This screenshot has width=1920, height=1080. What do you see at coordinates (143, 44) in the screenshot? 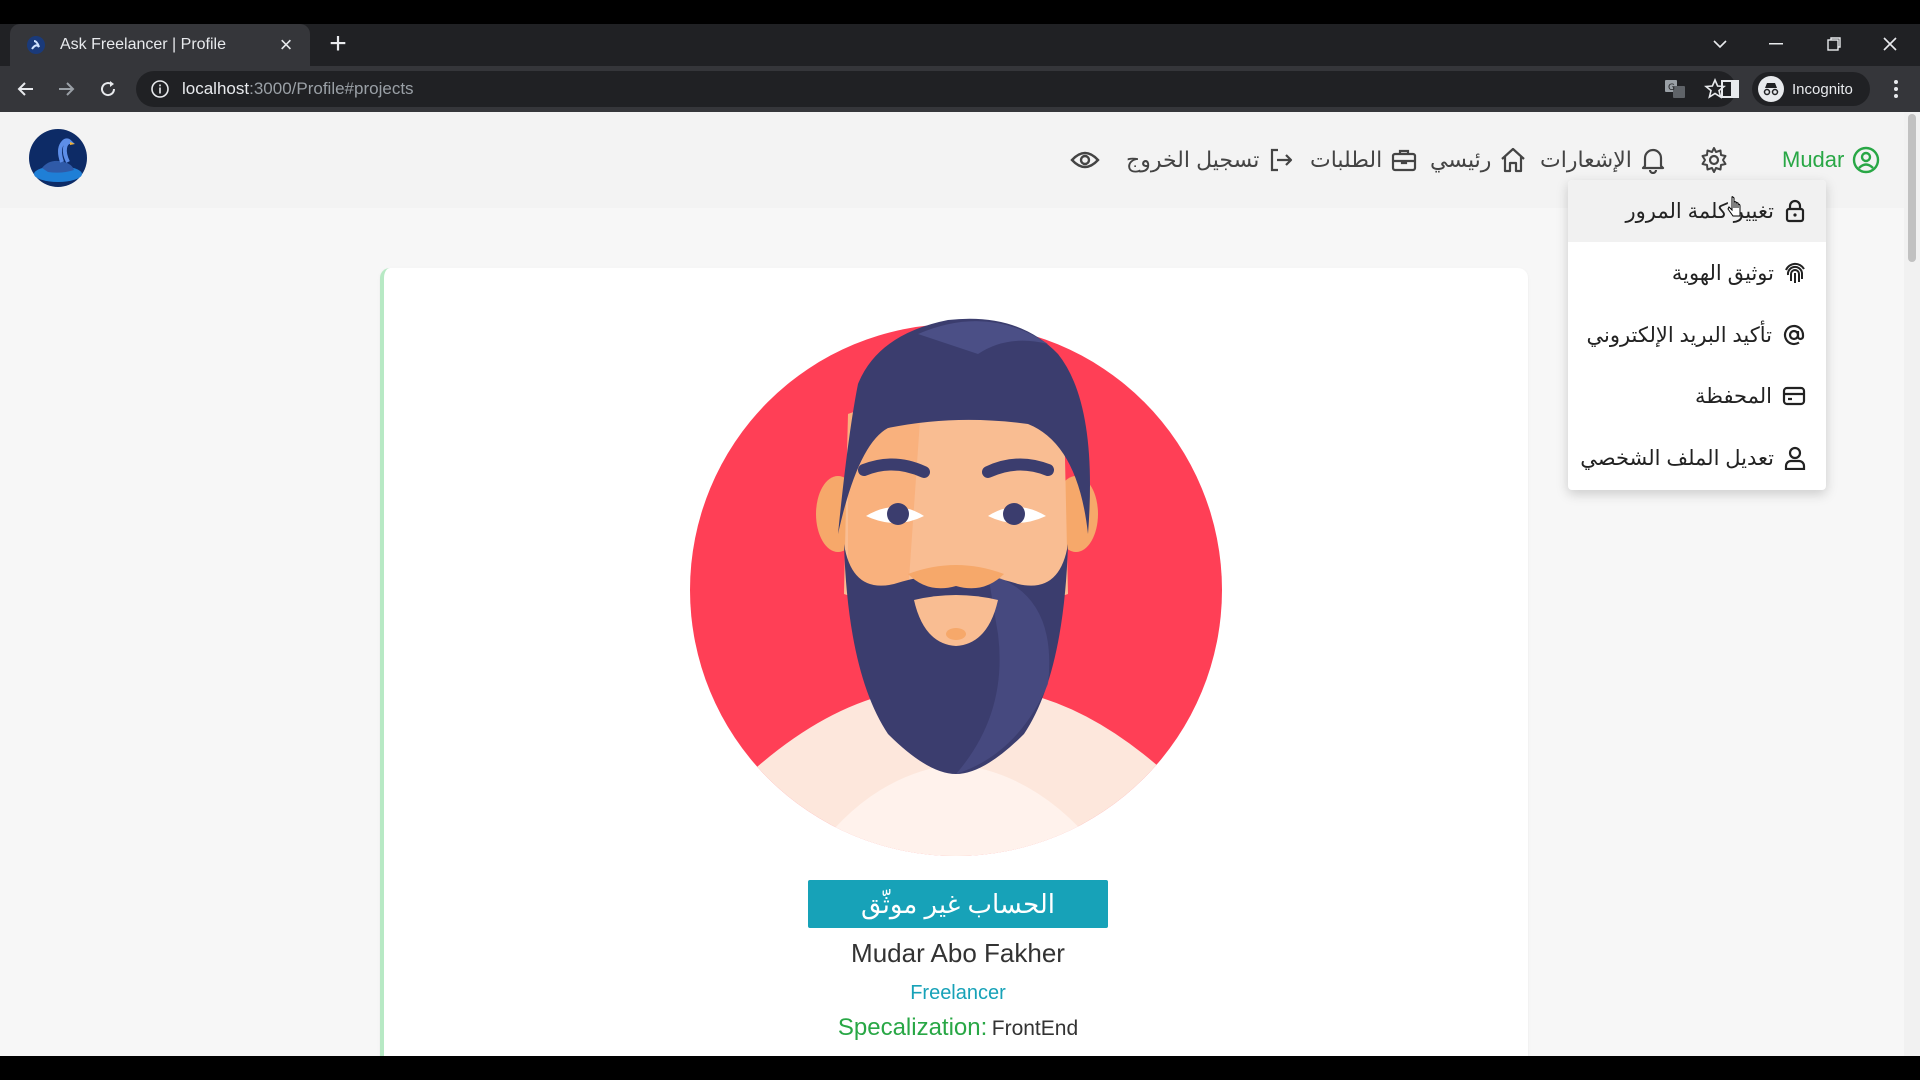
I see `tab-title: Ask Freelancer | Profile` at bounding box center [143, 44].